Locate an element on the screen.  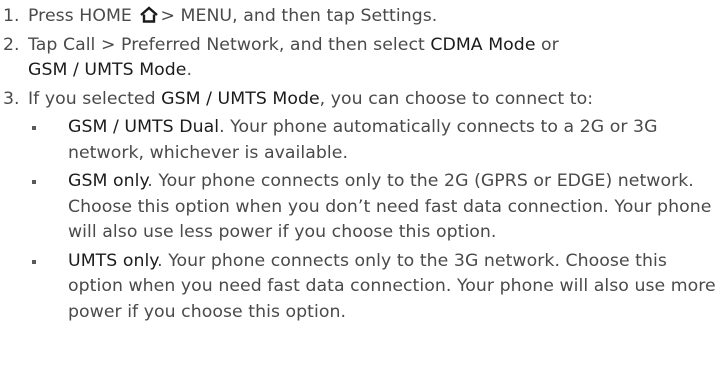
option-title: UMTS only is located at coordinates (113, 260).